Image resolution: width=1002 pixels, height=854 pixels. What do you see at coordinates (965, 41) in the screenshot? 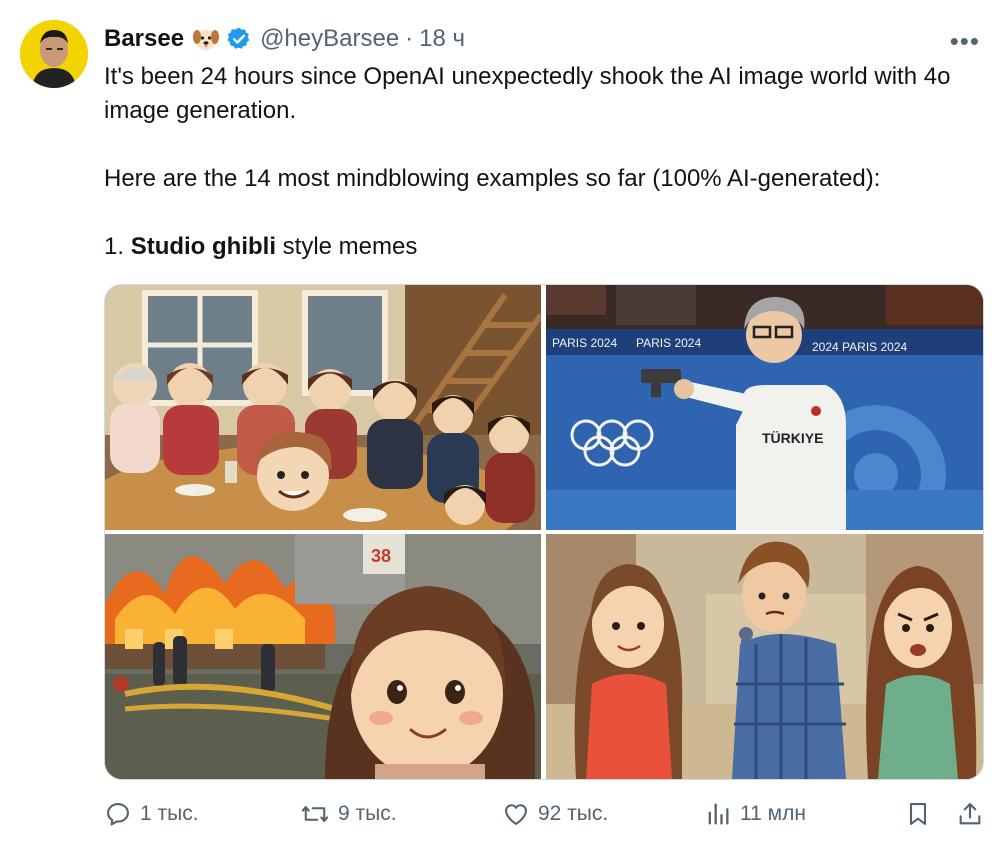
I see `more-horizontal-icon: •••` at bounding box center [965, 41].